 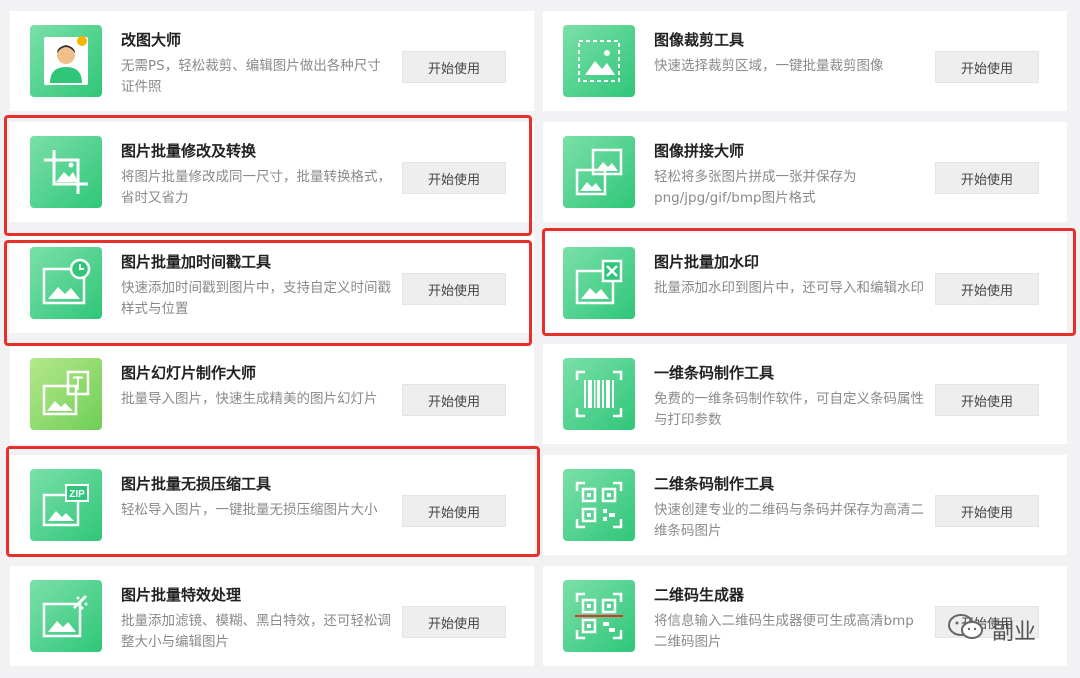 I want to click on svg-text: ZIP, so click(x=77, y=494).